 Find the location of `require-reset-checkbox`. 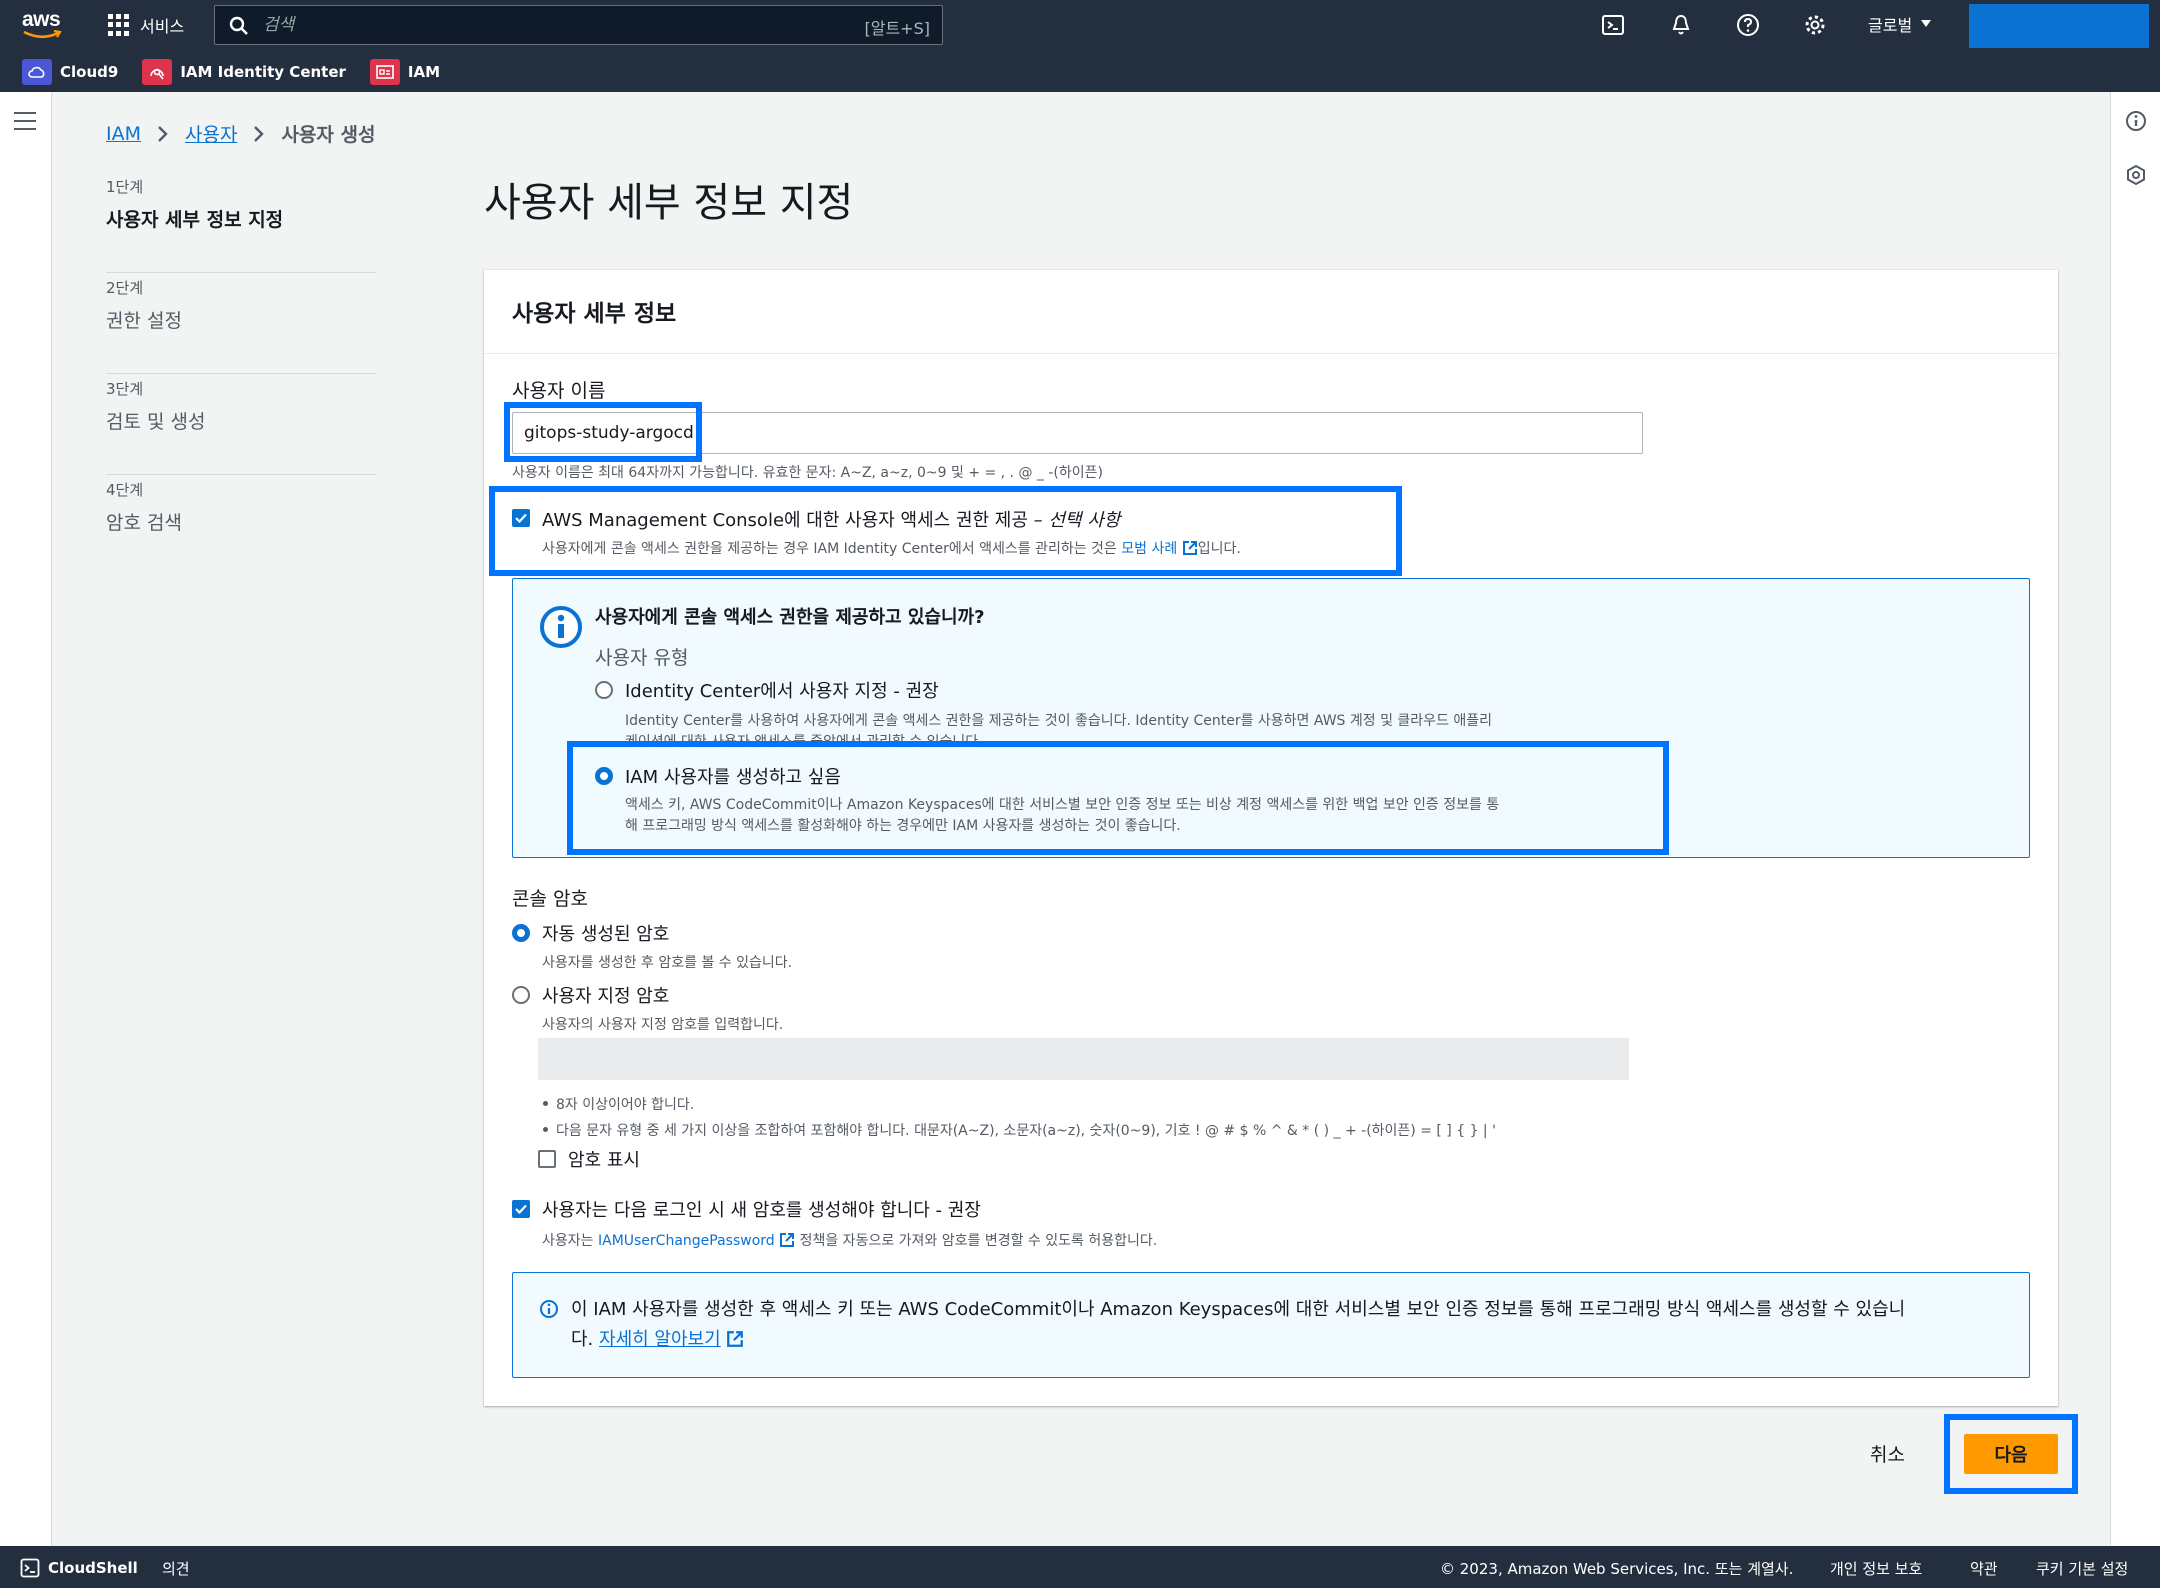

require-reset-checkbox is located at coordinates (521, 1209).